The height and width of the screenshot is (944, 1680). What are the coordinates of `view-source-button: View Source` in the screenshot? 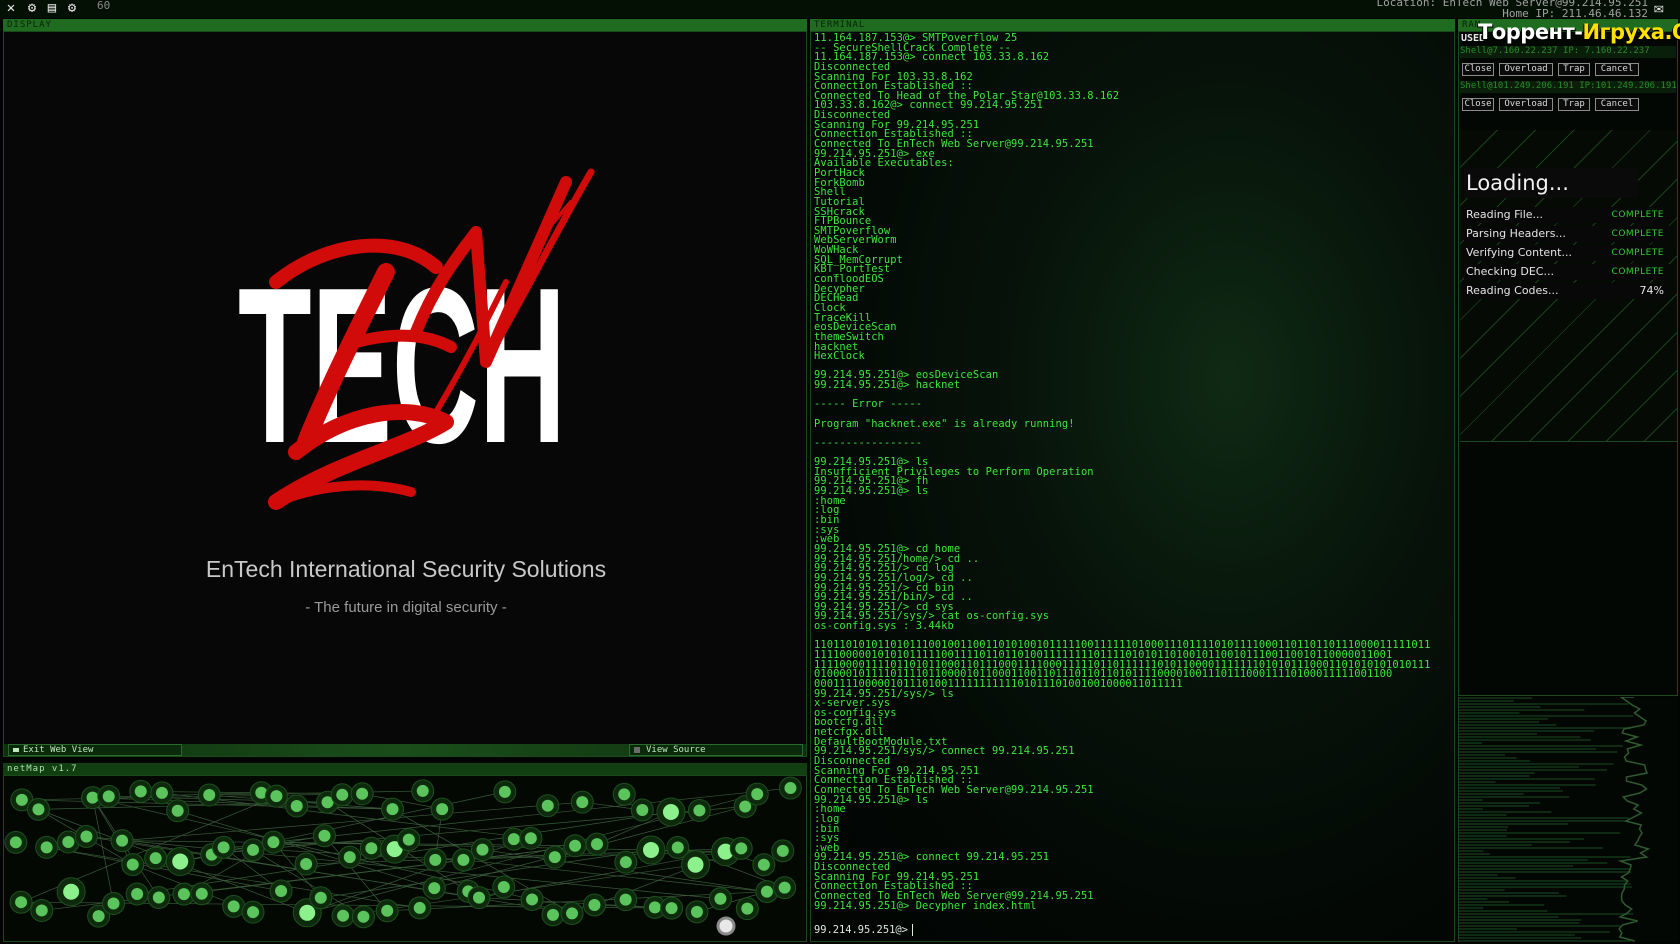 It's located at (716, 750).